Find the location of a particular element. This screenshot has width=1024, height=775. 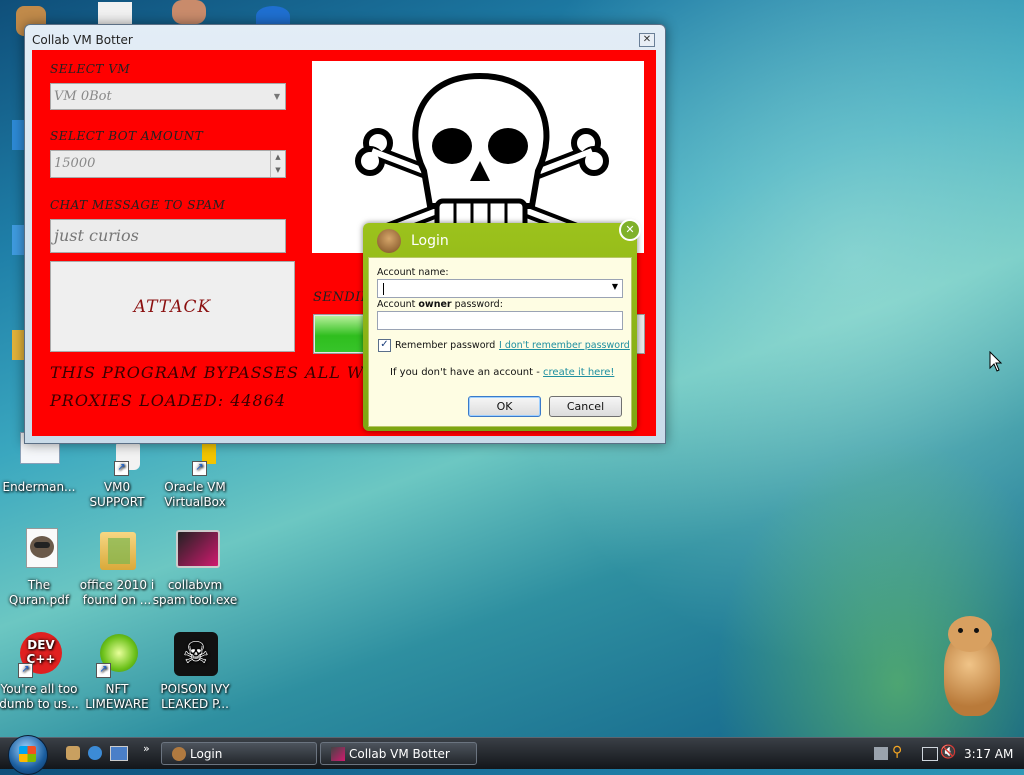

select-vm-dropdown: VM 0Bot ▼ is located at coordinates (168, 96).